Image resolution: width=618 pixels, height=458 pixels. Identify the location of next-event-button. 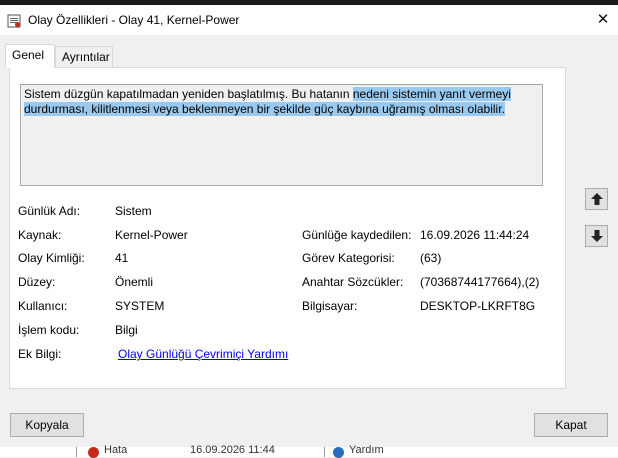
(596, 236).